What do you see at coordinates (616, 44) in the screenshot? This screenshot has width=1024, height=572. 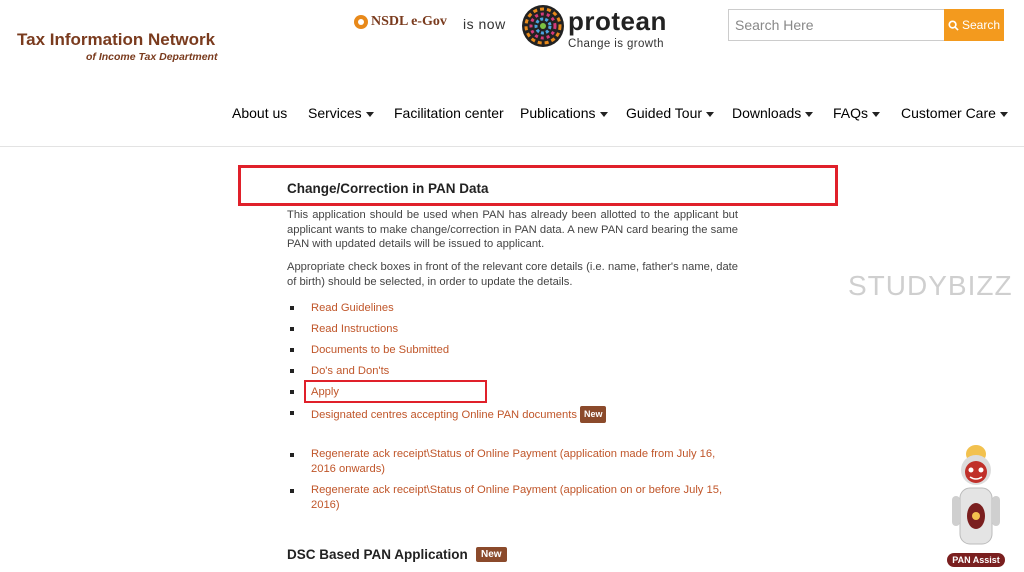 I see `protean-tagline: Change is growth` at bounding box center [616, 44].